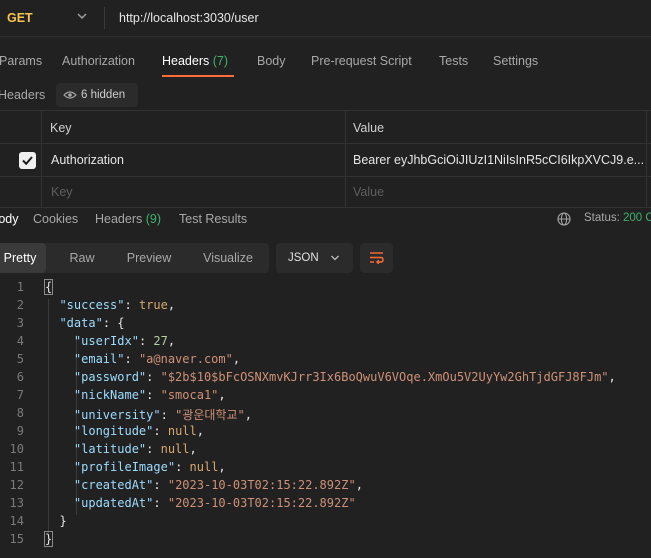 The height and width of the screenshot is (558, 651). Describe the element at coordinates (149, 258) in the screenshot. I see `view-preview-button: Preview` at that location.